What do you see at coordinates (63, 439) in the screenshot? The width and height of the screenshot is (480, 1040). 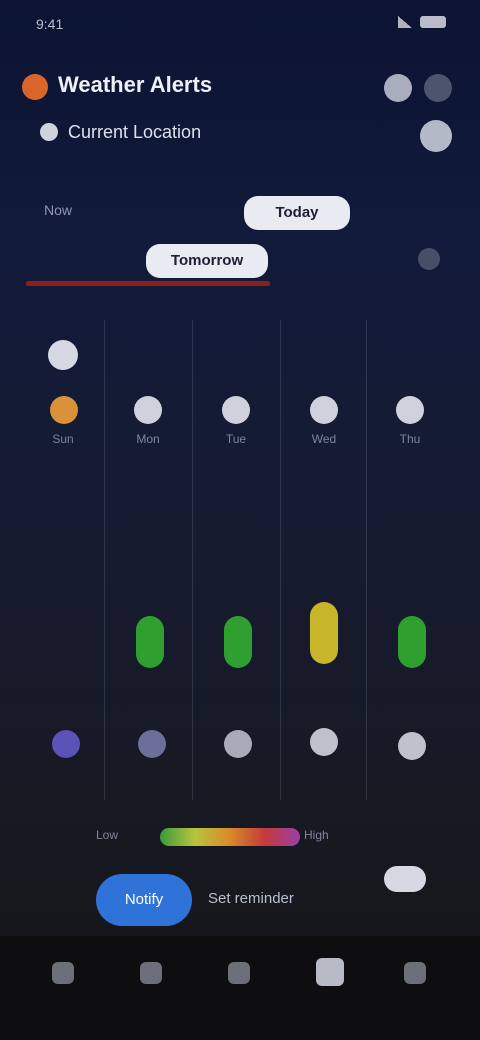 I see `day-label: Sun` at bounding box center [63, 439].